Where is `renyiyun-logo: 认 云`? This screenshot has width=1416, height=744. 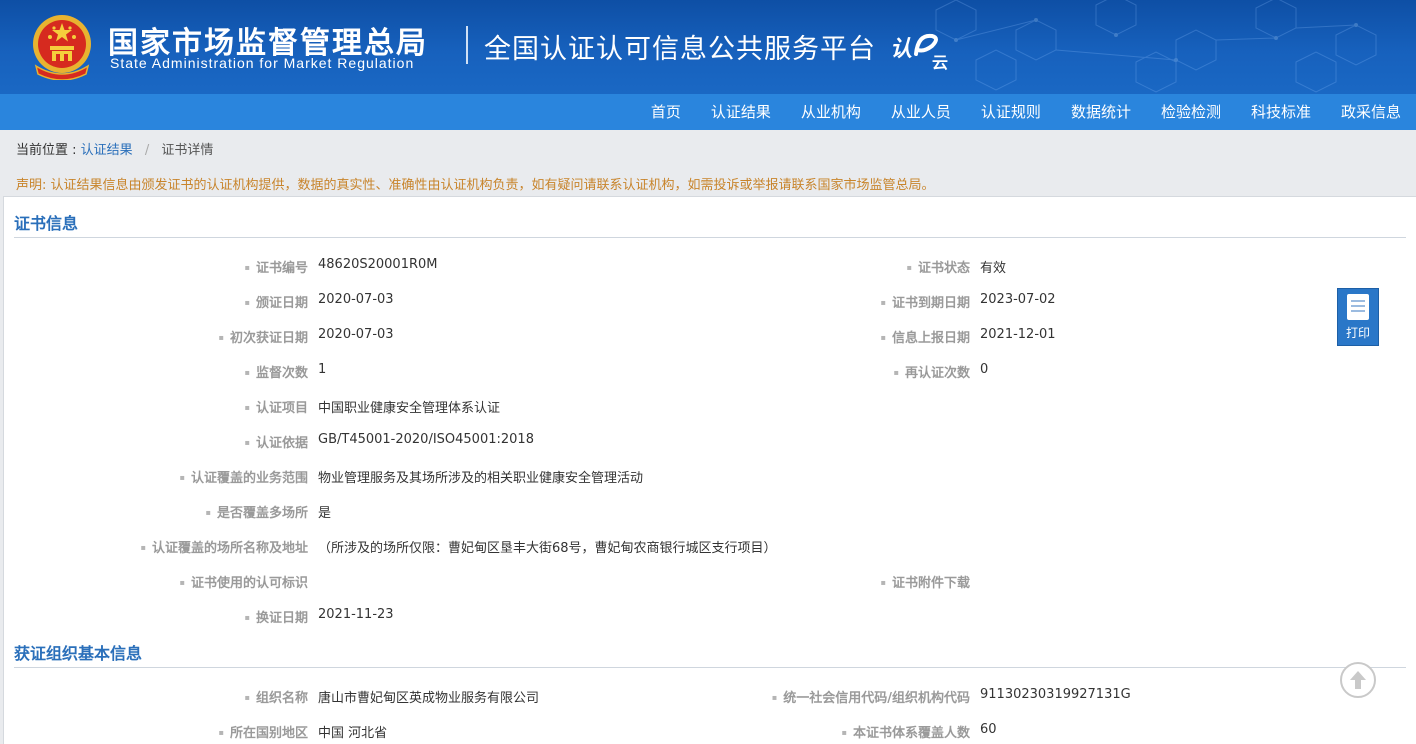
renyiyun-logo: 认 云 is located at coordinates (919, 52).